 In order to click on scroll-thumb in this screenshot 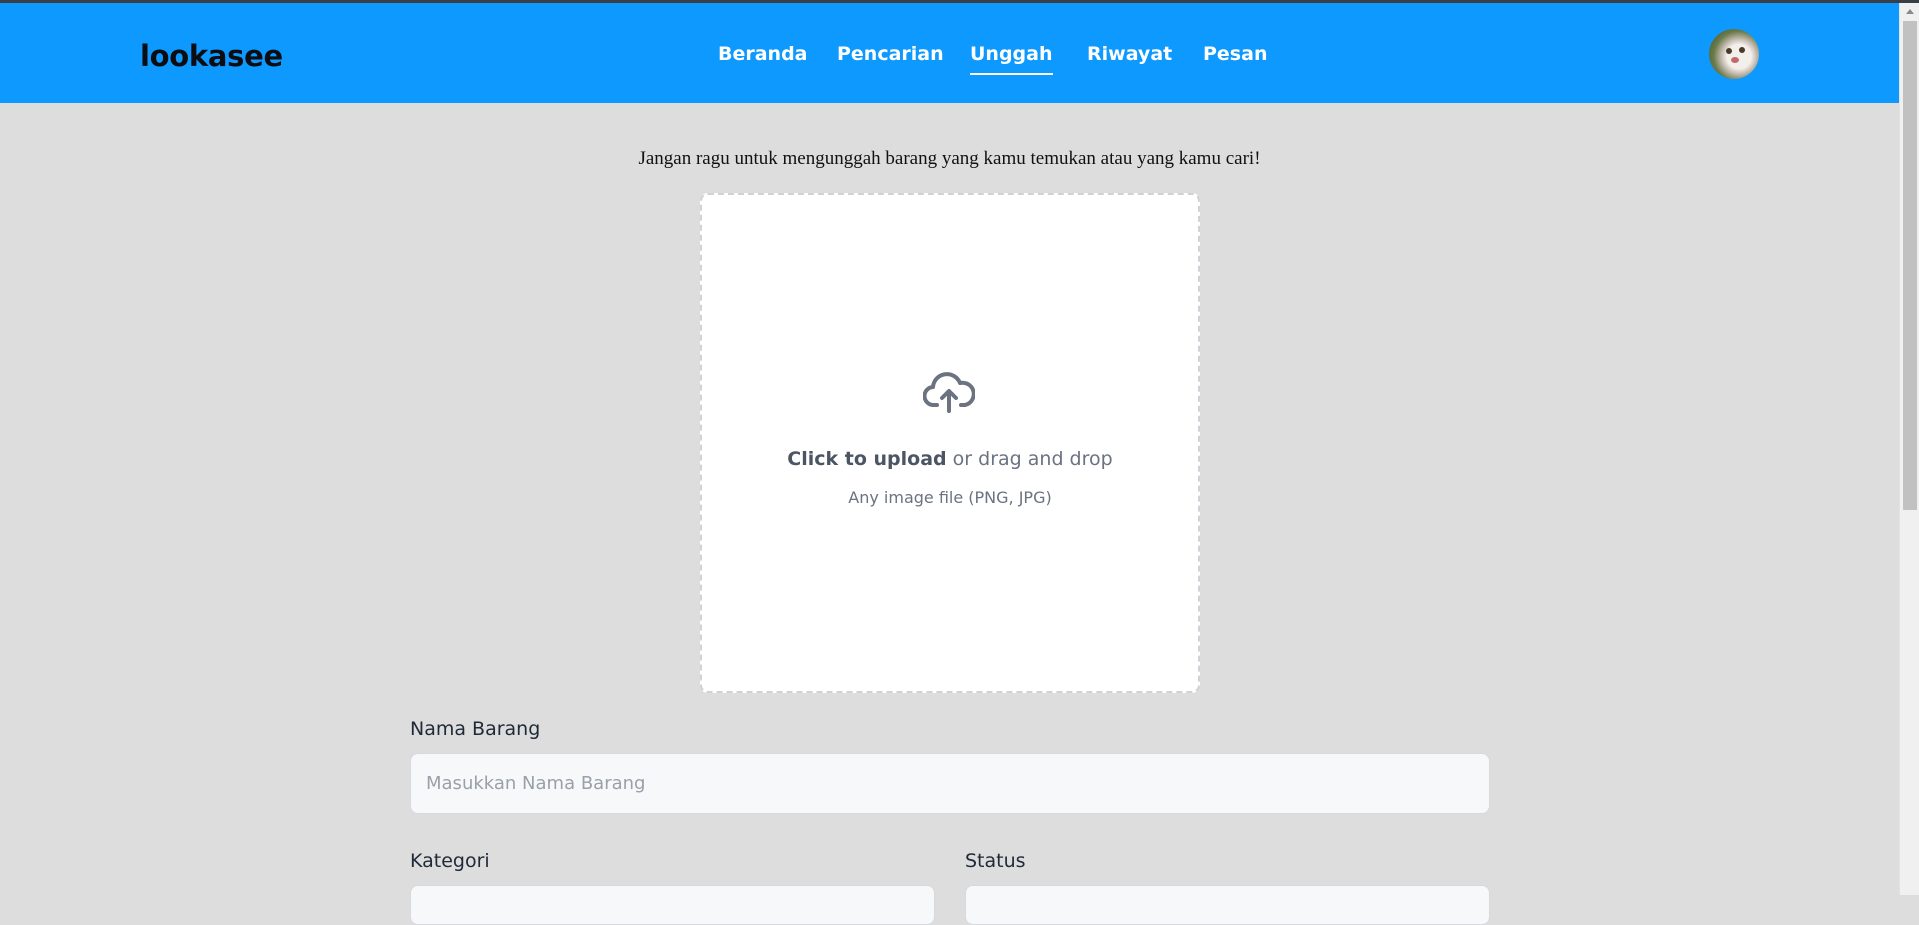, I will do `click(1910, 265)`.